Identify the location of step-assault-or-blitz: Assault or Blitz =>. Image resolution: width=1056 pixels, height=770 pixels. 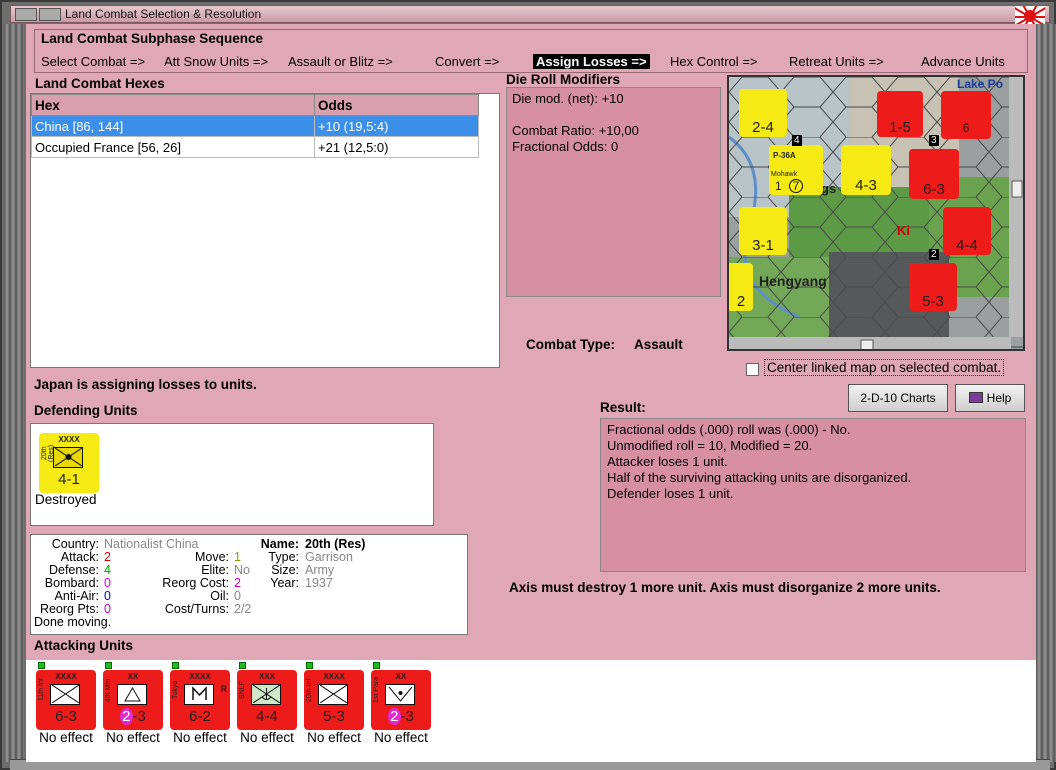
(340, 61).